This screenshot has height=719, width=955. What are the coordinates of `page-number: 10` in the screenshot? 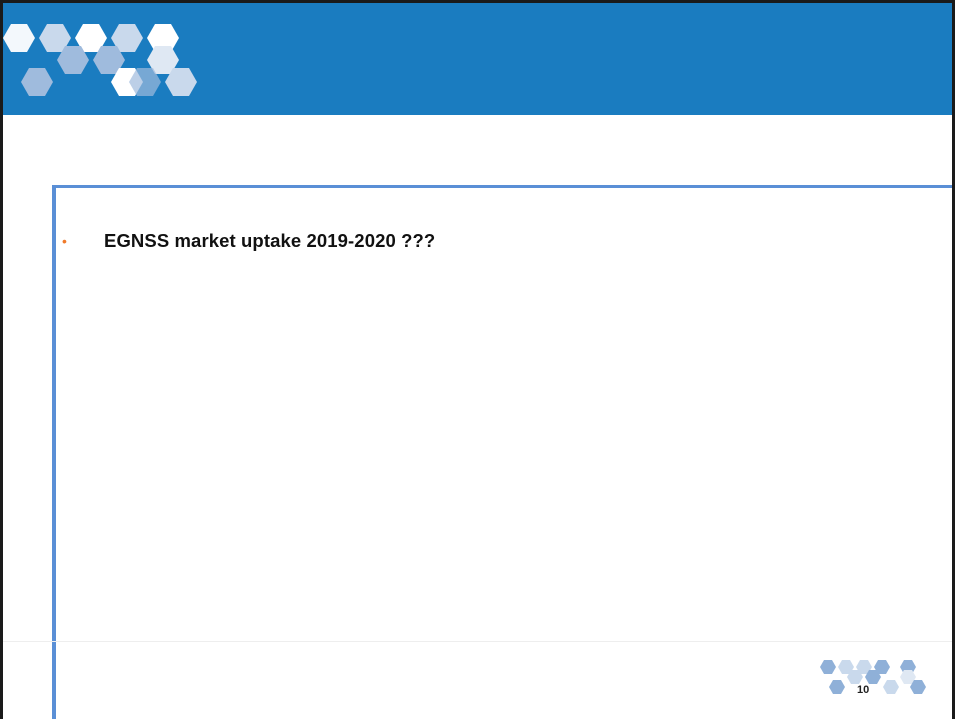 It's located at (863, 690).